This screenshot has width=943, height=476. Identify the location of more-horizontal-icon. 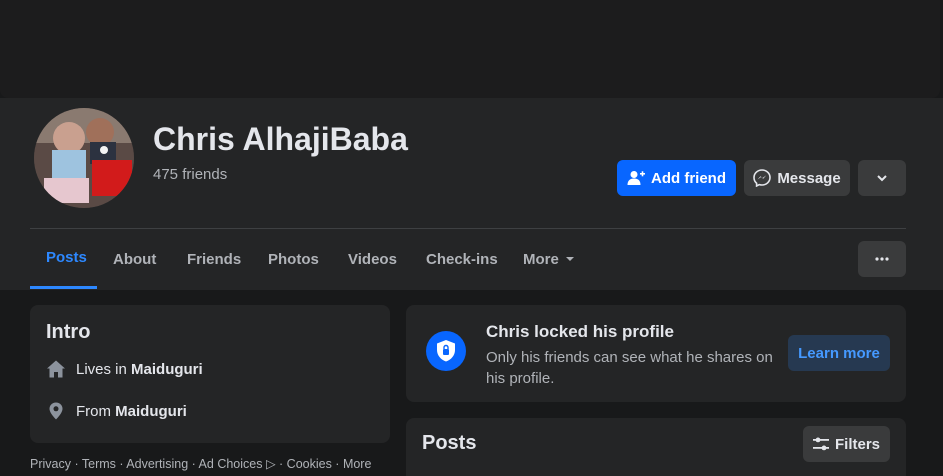
(882, 259).